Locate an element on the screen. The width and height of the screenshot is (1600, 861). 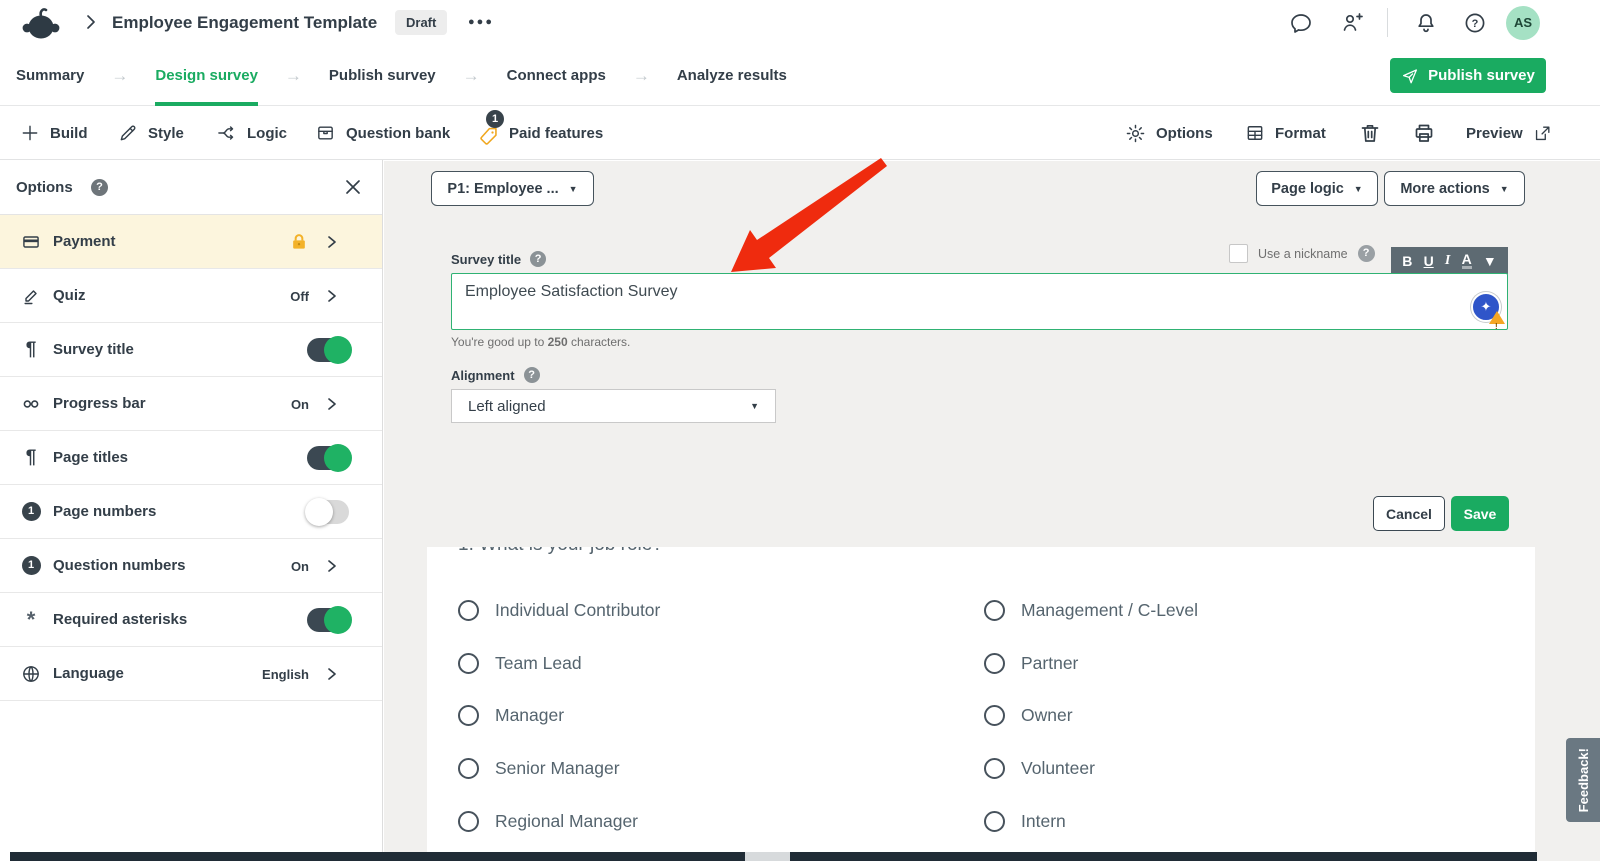
publish-survey-button: Publish survey is located at coordinates (1468, 75).